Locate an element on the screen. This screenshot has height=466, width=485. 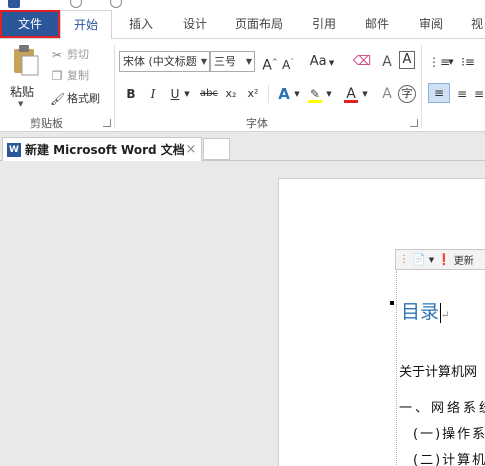
align-center-icon: ≡ is located at coordinates (462, 94).